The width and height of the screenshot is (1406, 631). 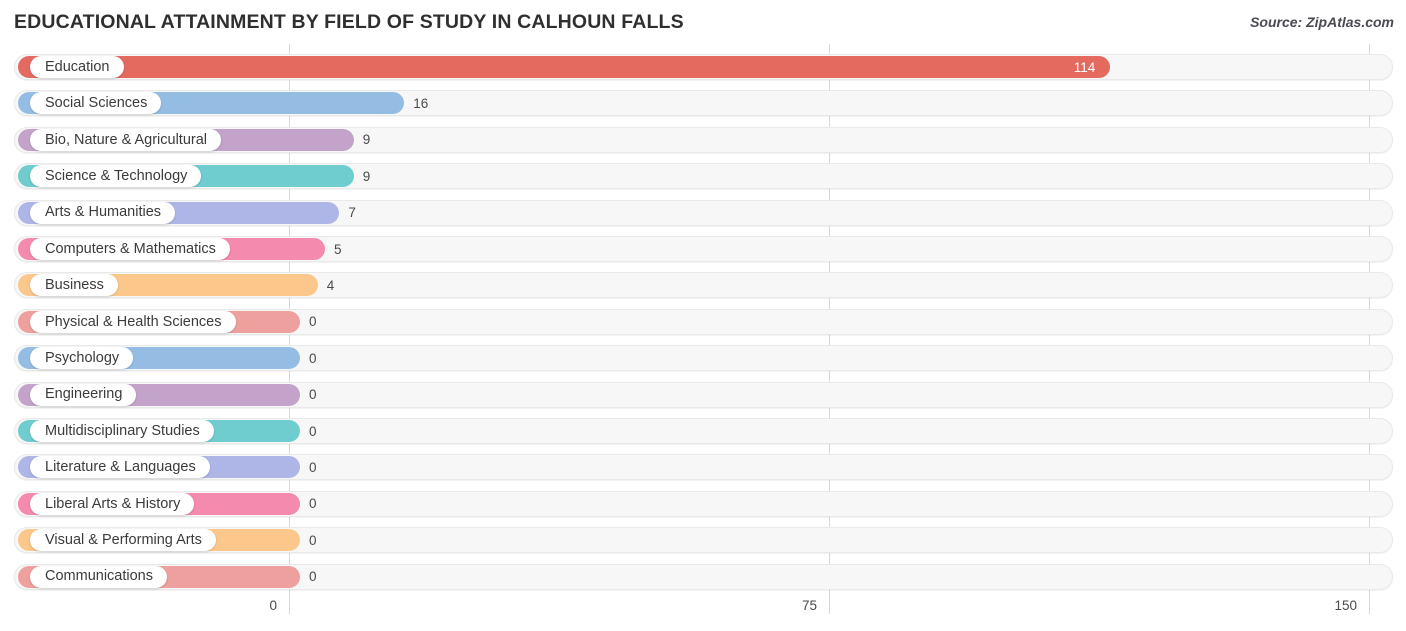 What do you see at coordinates (1345, 605) in the screenshot?
I see `axis-tick-label-150: 150` at bounding box center [1345, 605].